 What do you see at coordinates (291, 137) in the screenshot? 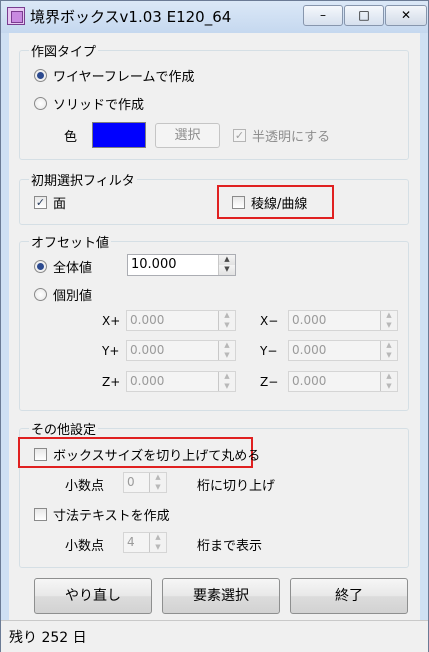
I see `translucent-label: 半透明にする` at bounding box center [291, 137].